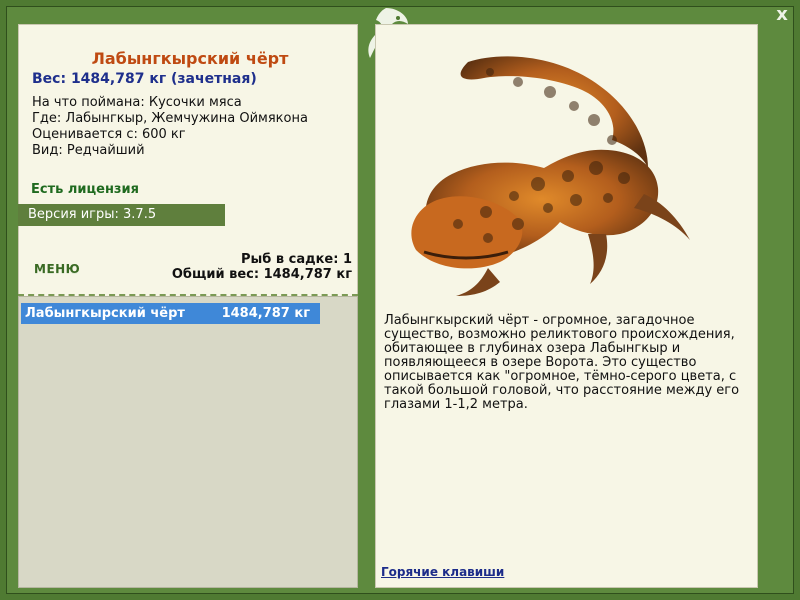 The width and height of the screenshot is (800, 600). What do you see at coordinates (550, 176) in the screenshot?
I see `salamander-image` at bounding box center [550, 176].